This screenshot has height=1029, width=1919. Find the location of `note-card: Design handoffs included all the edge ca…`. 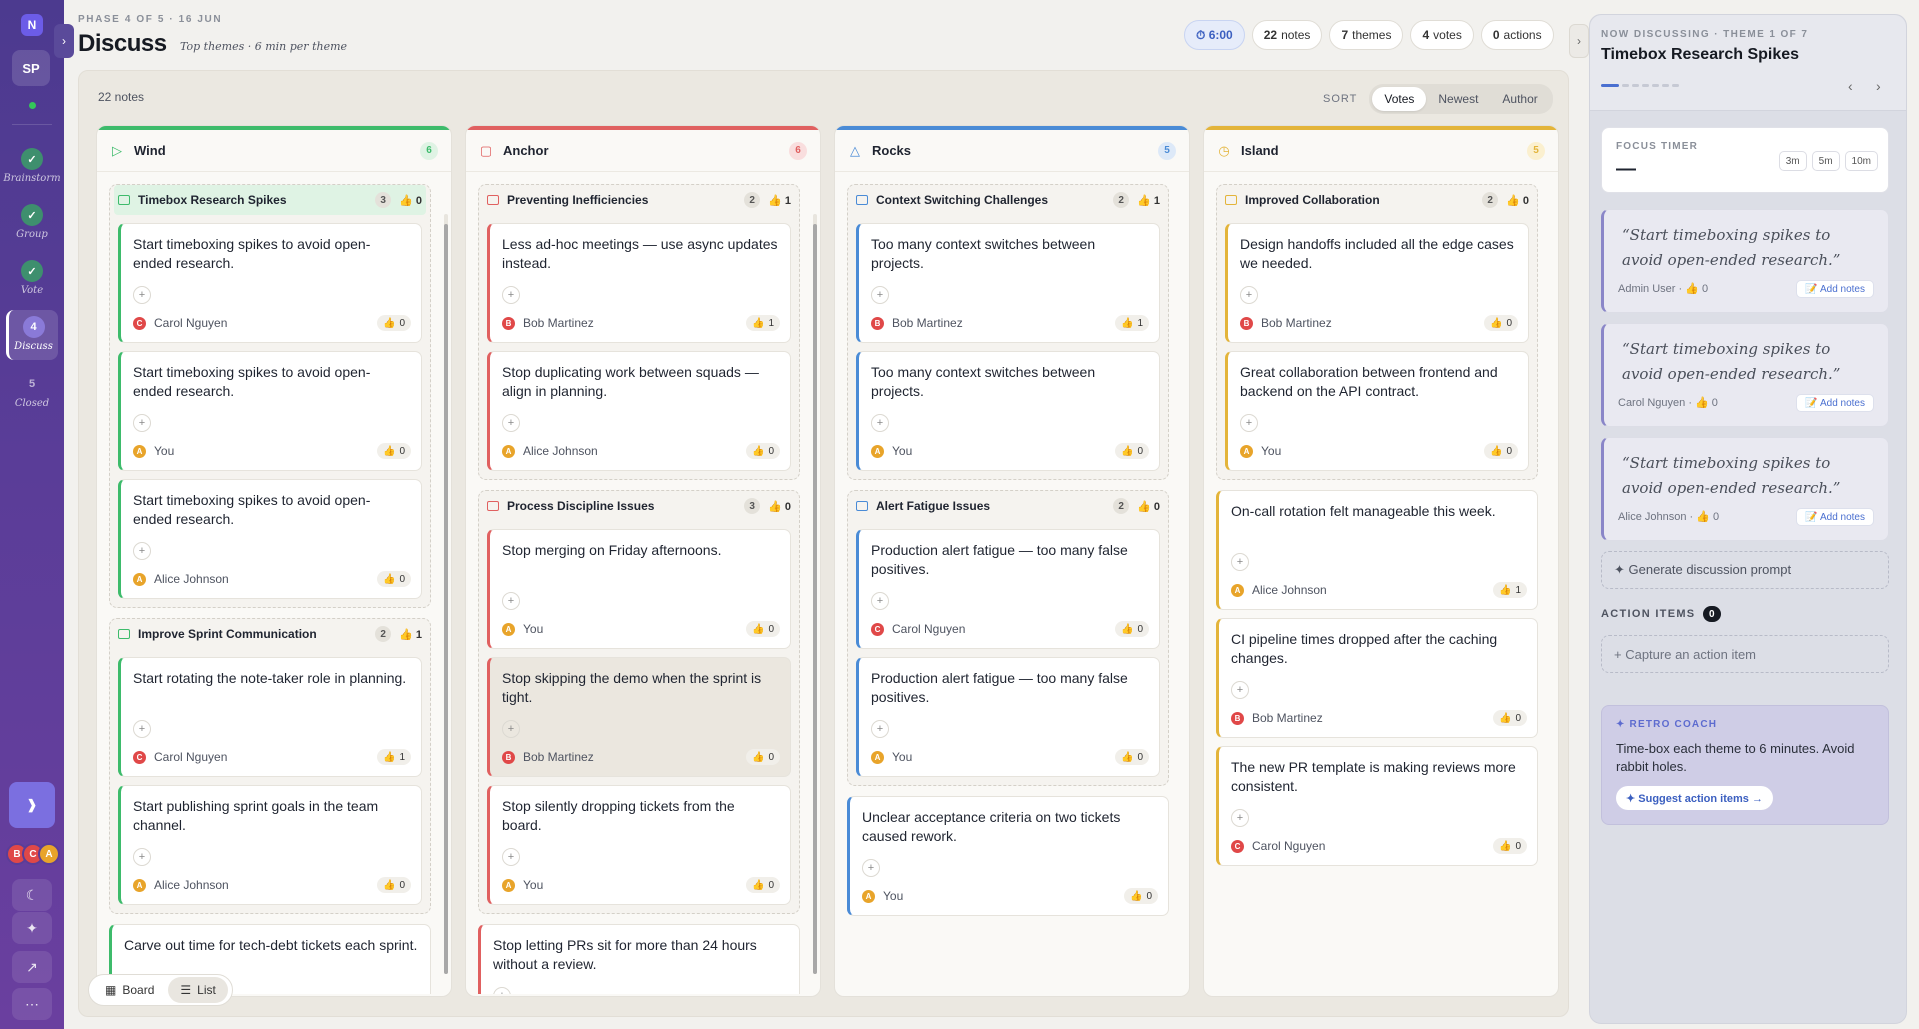

note-card: Design handoffs included all the edge ca… is located at coordinates (1377, 283).